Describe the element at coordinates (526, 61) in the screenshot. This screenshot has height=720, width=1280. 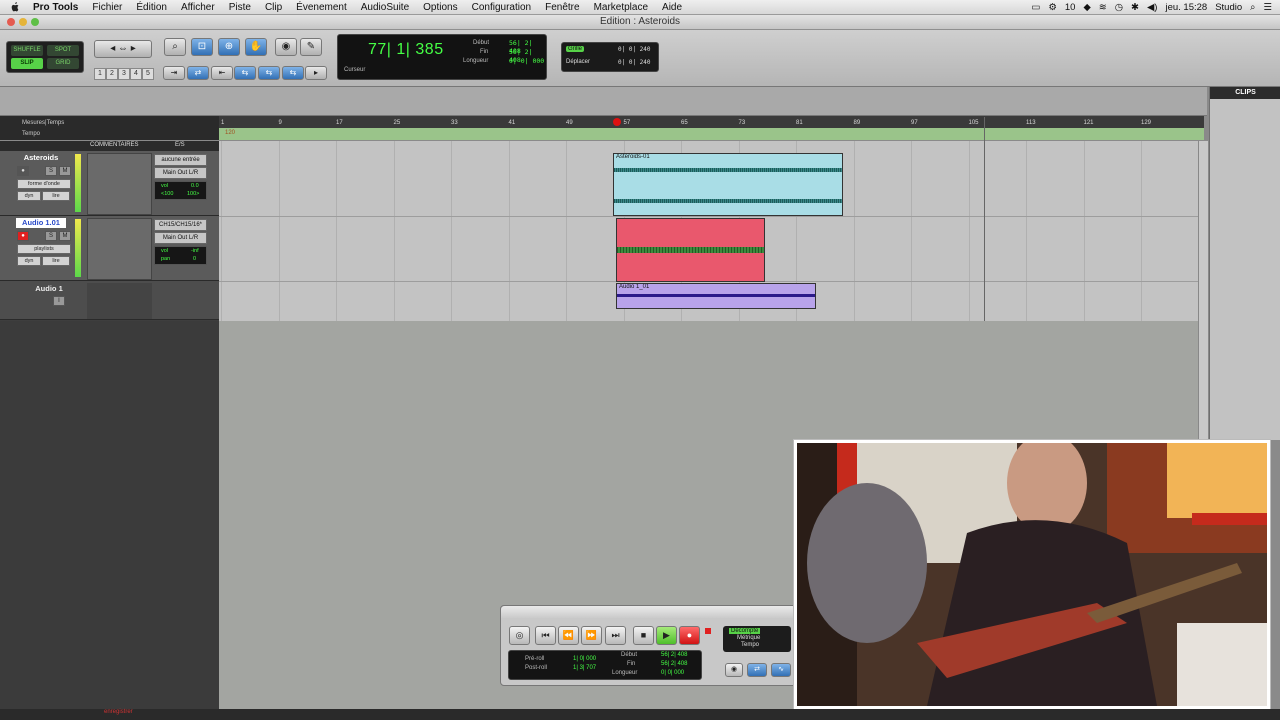
I see `length-value: 0| 0| 000` at that location.